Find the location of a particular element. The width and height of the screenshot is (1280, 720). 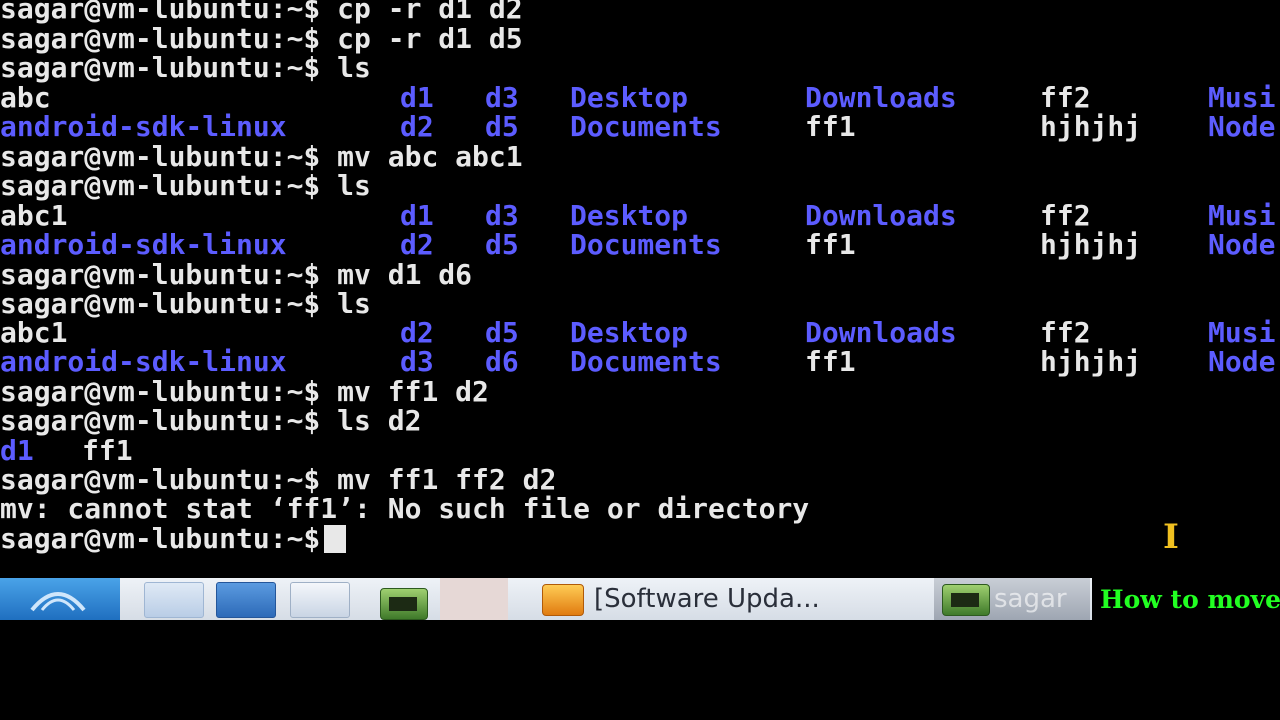

ibeam-cursor-icon: I is located at coordinates (1171, 537).